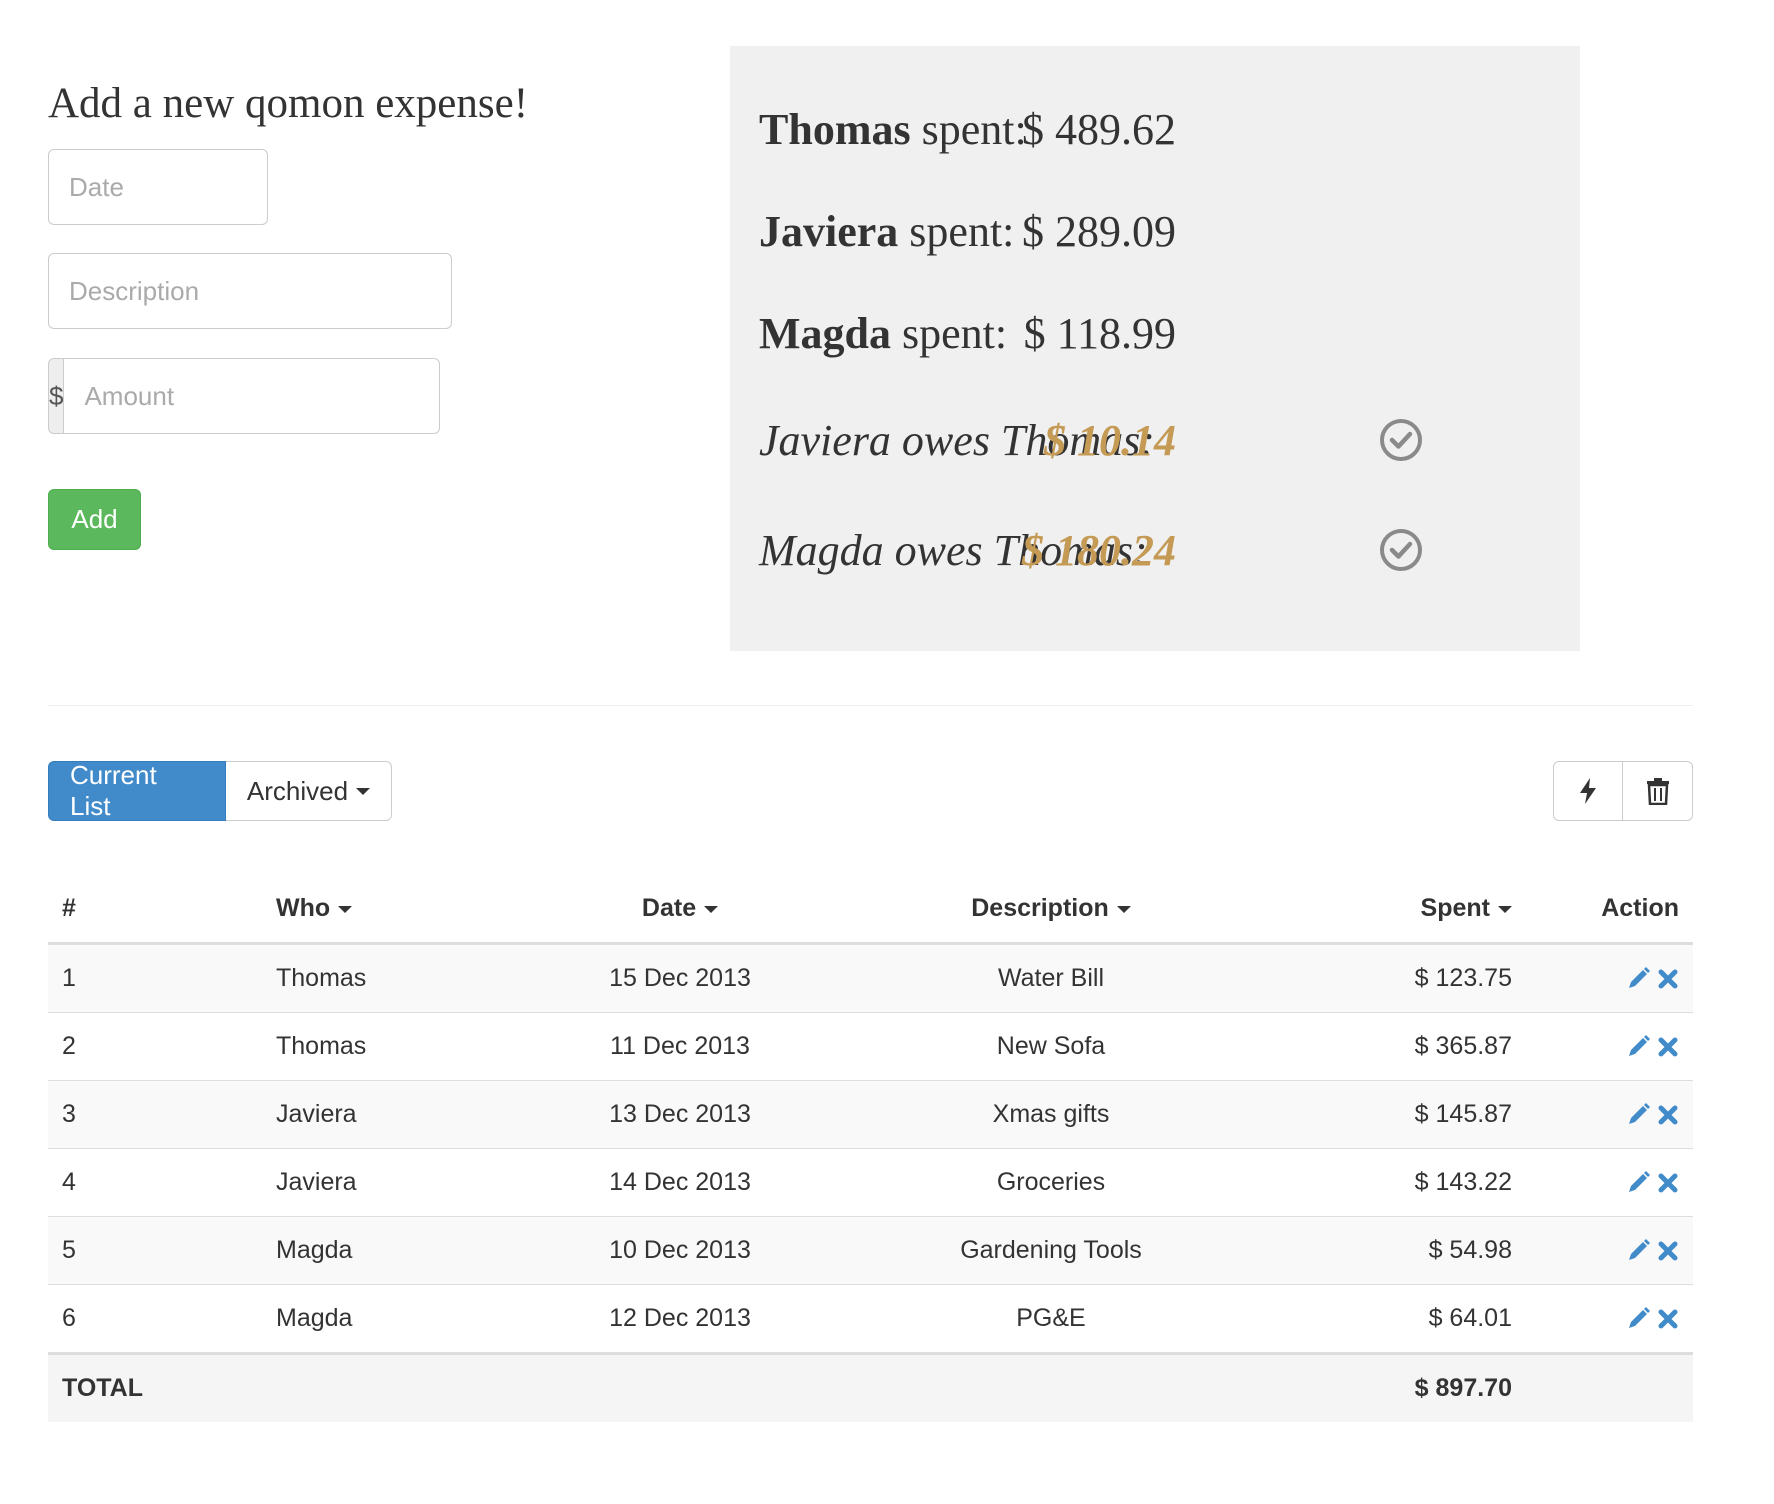  What do you see at coordinates (1051, 1114) in the screenshot?
I see `cell-description: Xmas gifts` at bounding box center [1051, 1114].